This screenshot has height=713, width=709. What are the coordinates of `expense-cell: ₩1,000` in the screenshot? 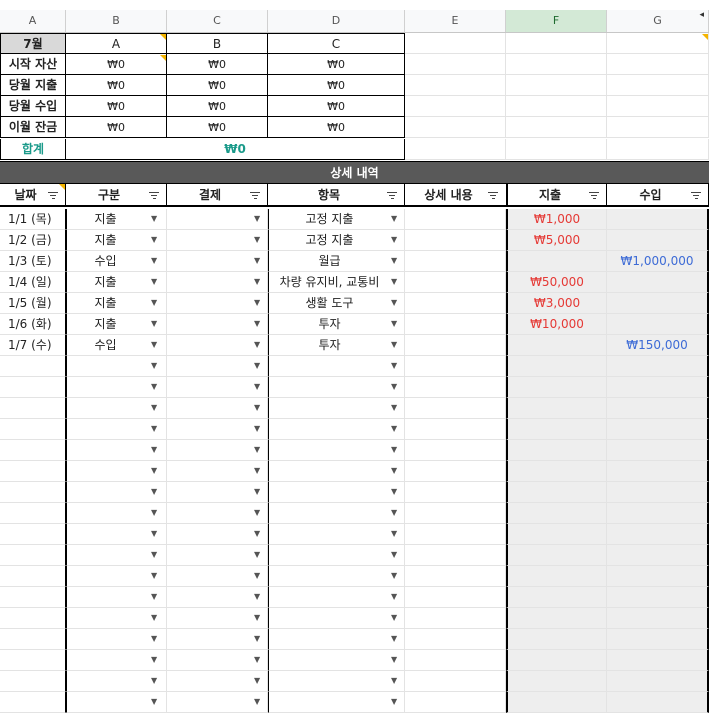 It's located at (556, 219).